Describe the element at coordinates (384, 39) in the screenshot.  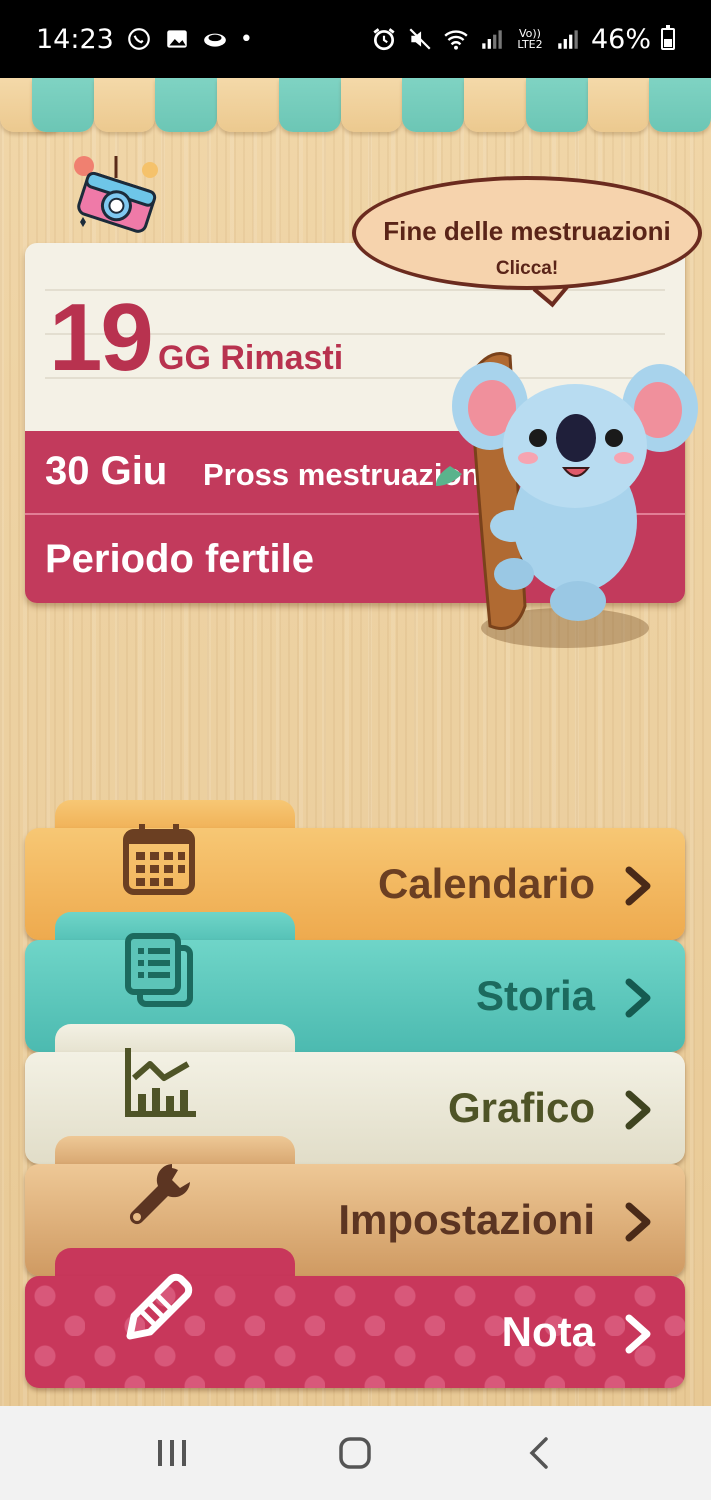
I see `alarm-icon` at that location.